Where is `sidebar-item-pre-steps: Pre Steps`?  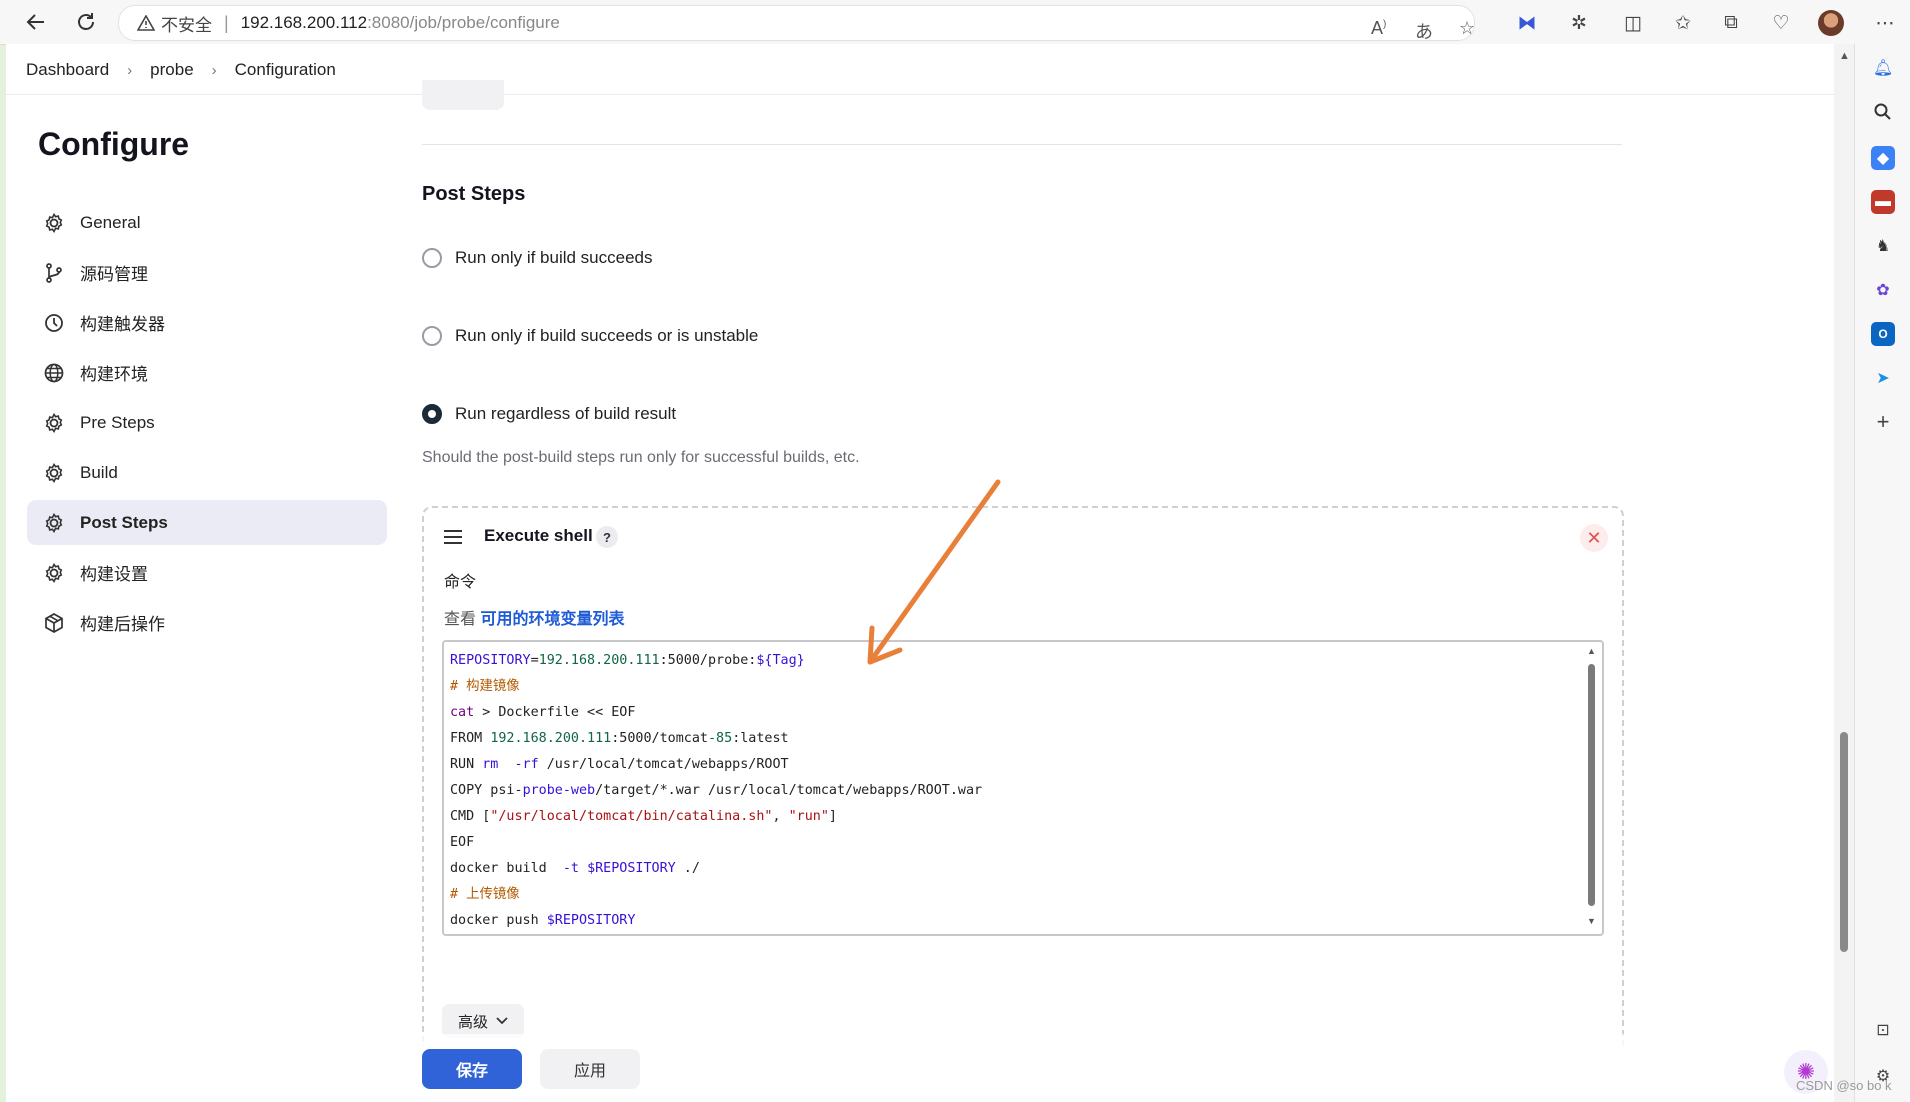
sidebar-item-pre-steps: Pre Steps is located at coordinates (207, 422).